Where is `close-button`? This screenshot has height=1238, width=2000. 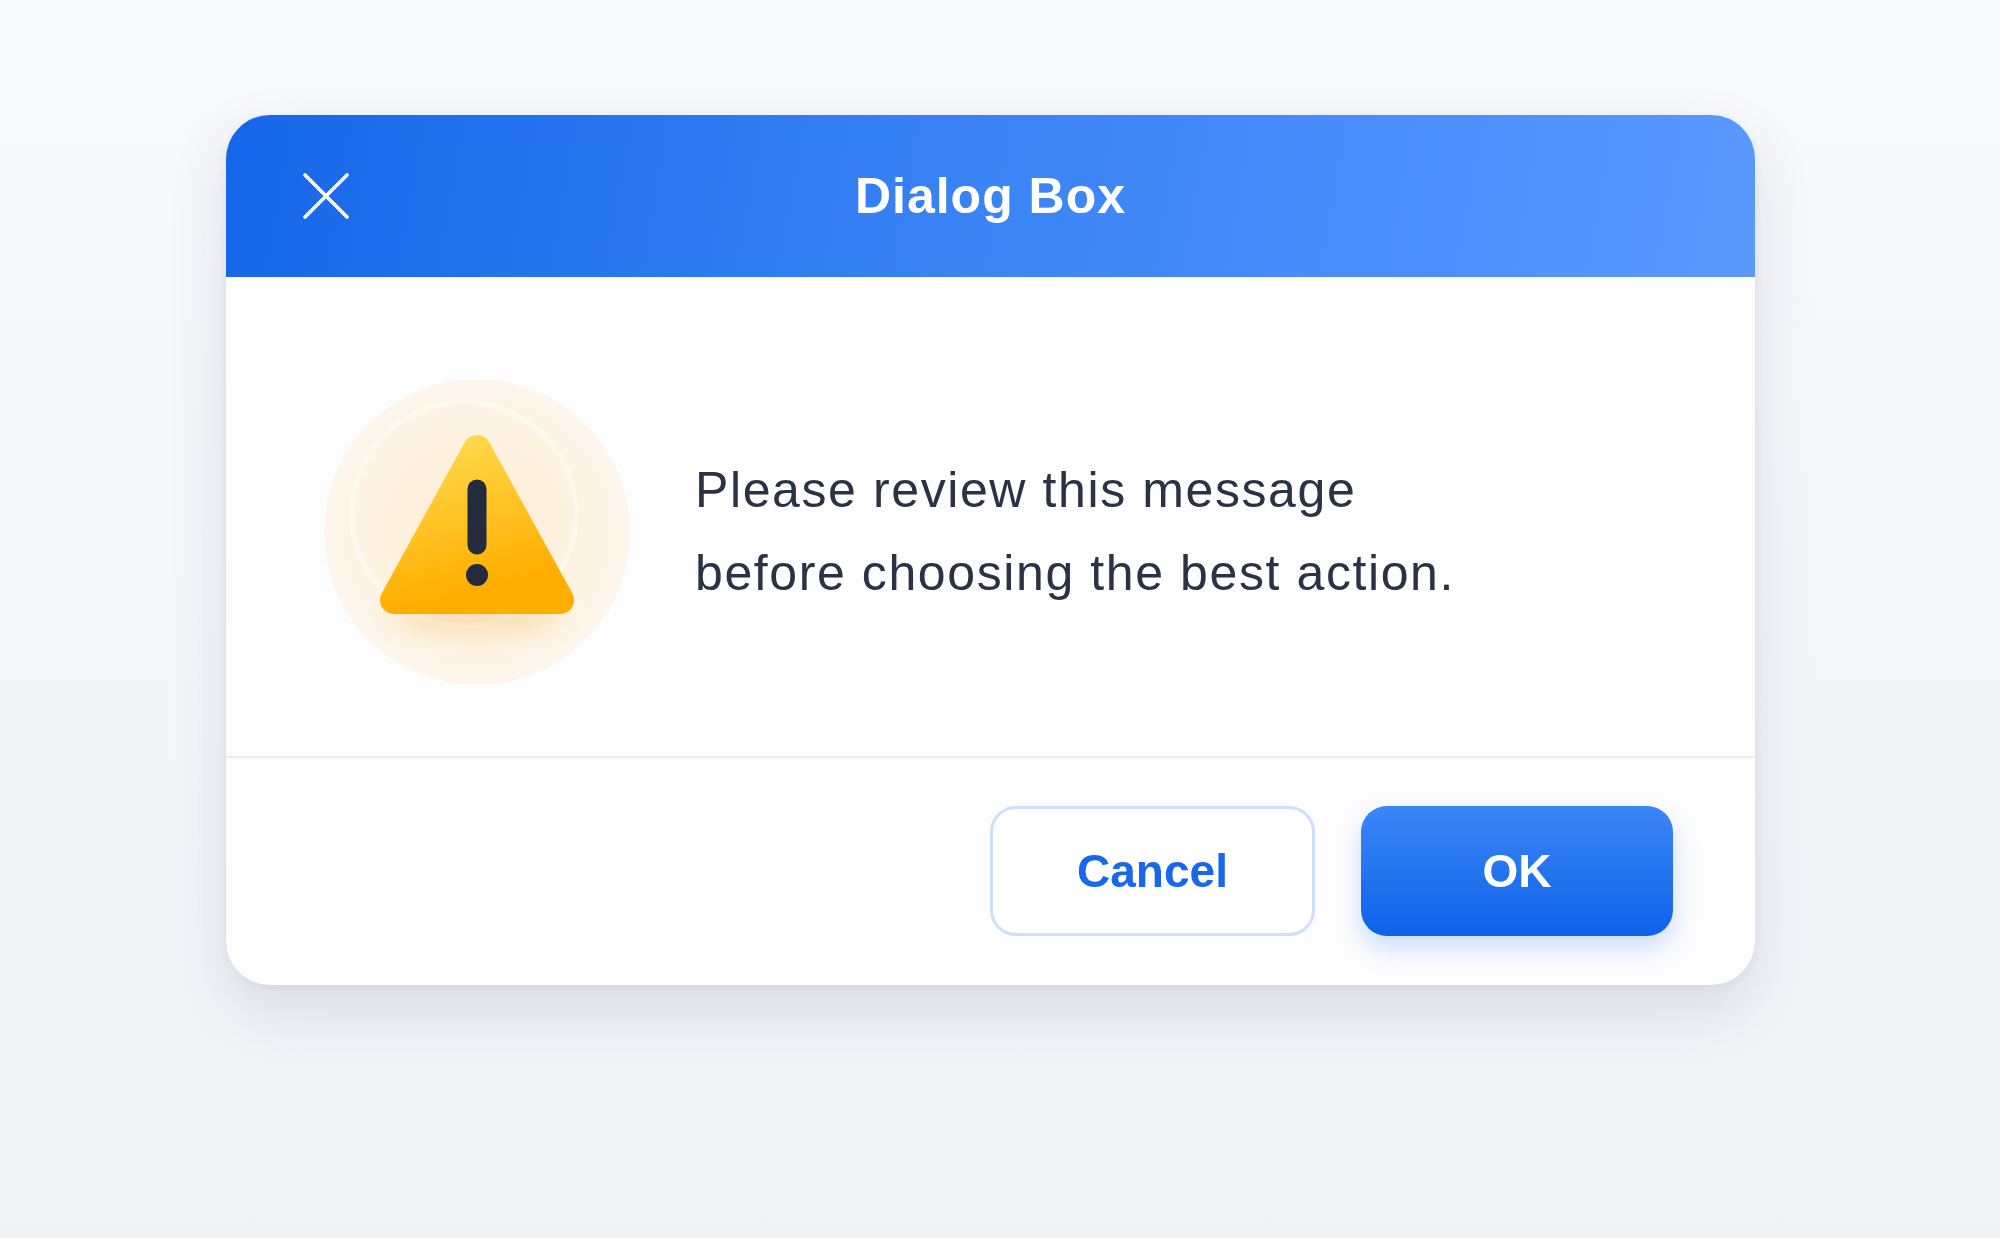 close-button is located at coordinates (326, 196).